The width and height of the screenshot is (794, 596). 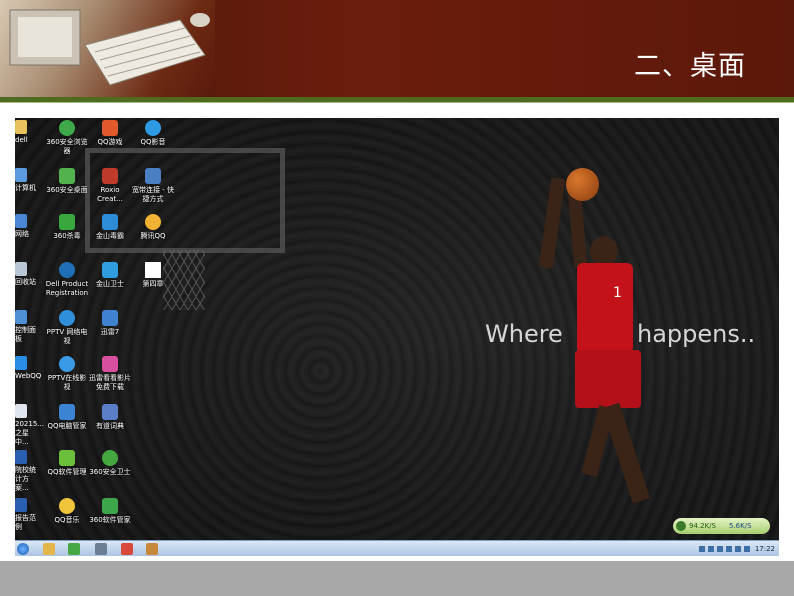 What do you see at coordinates (21, 363) in the screenshot?
I see `webqq-icon` at bounding box center [21, 363].